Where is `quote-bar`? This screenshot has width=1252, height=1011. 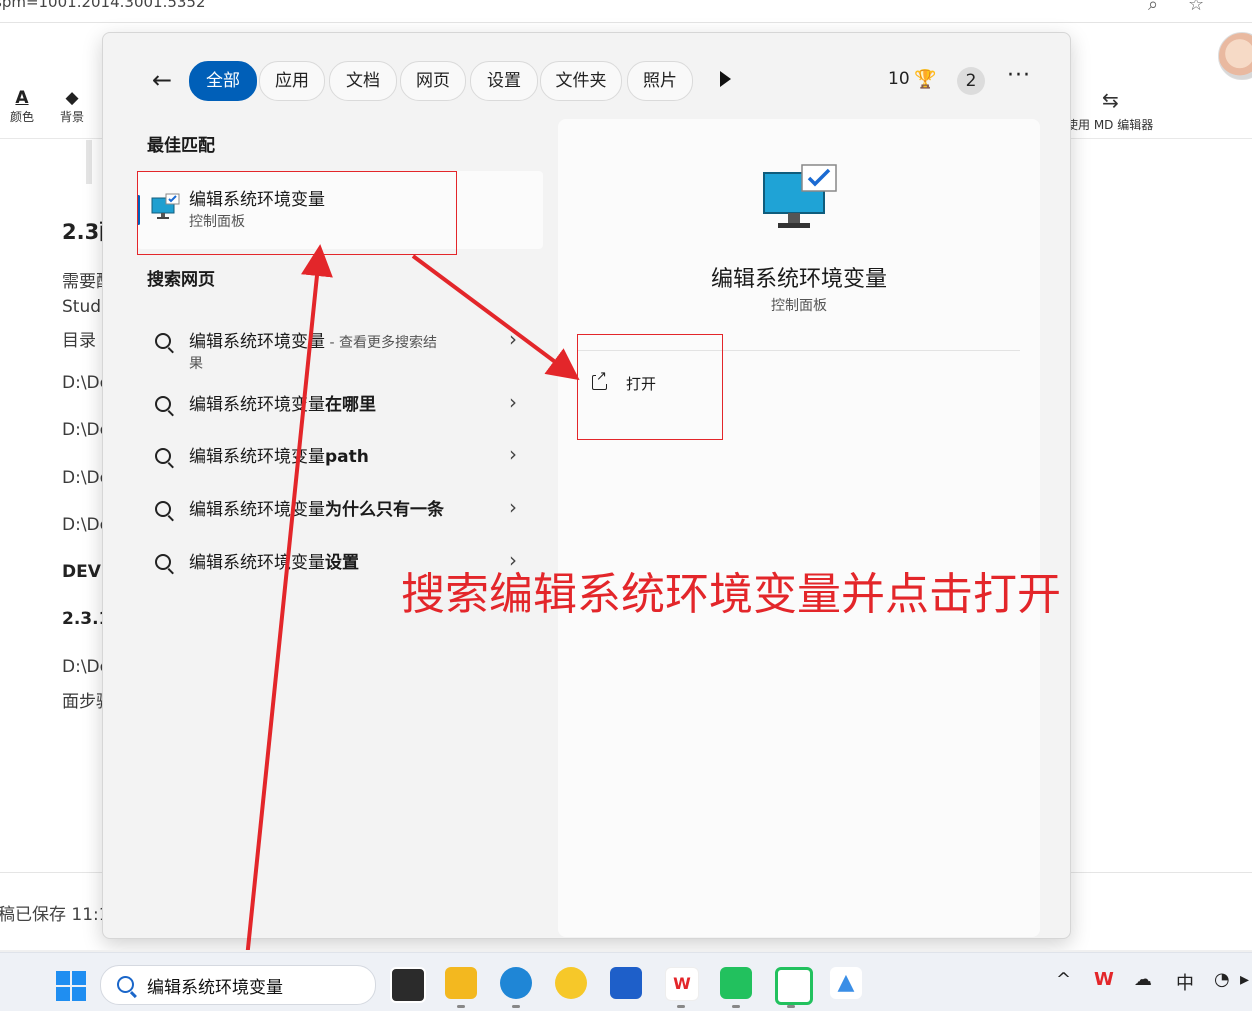 quote-bar is located at coordinates (89, 162).